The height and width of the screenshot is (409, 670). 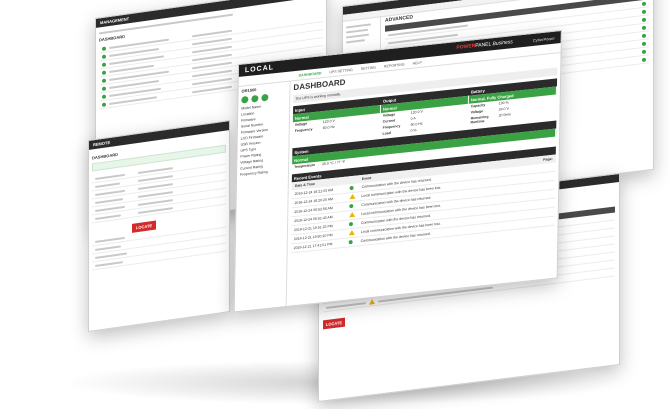 What do you see at coordinates (245, 99) in the screenshot?
I see `status-icon` at bounding box center [245, 99].